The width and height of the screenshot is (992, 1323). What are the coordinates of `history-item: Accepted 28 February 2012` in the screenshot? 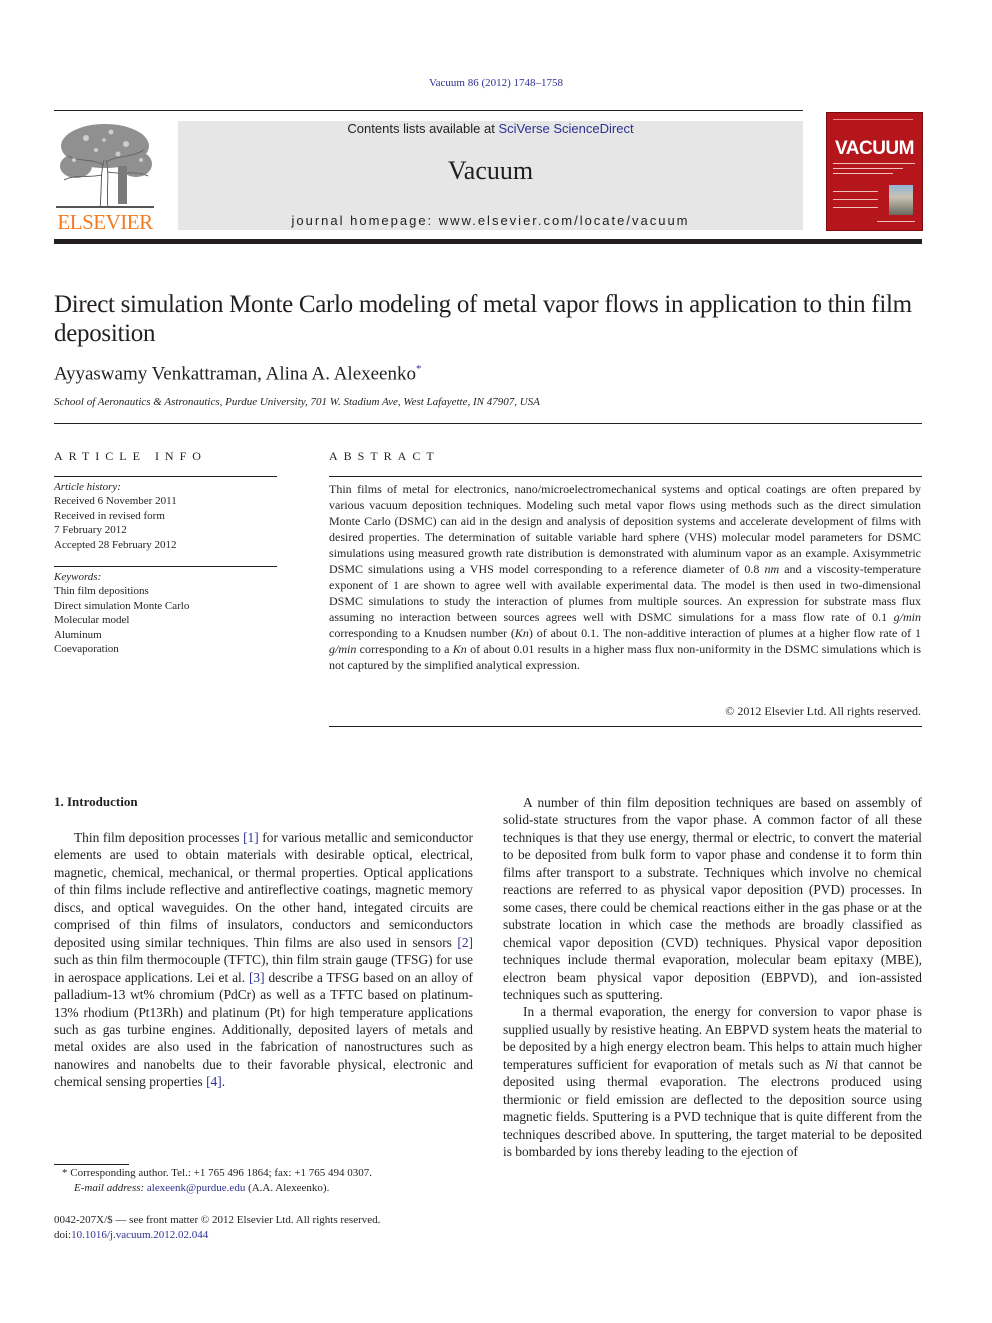 It's located at (115, 544).